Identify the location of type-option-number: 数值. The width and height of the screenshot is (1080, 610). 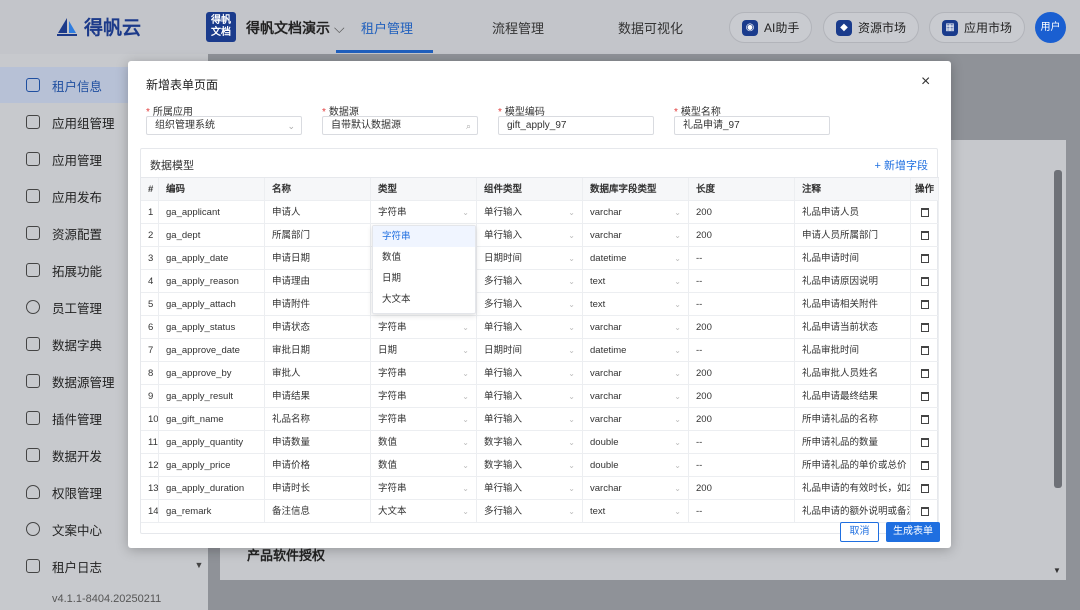
(424, 257).